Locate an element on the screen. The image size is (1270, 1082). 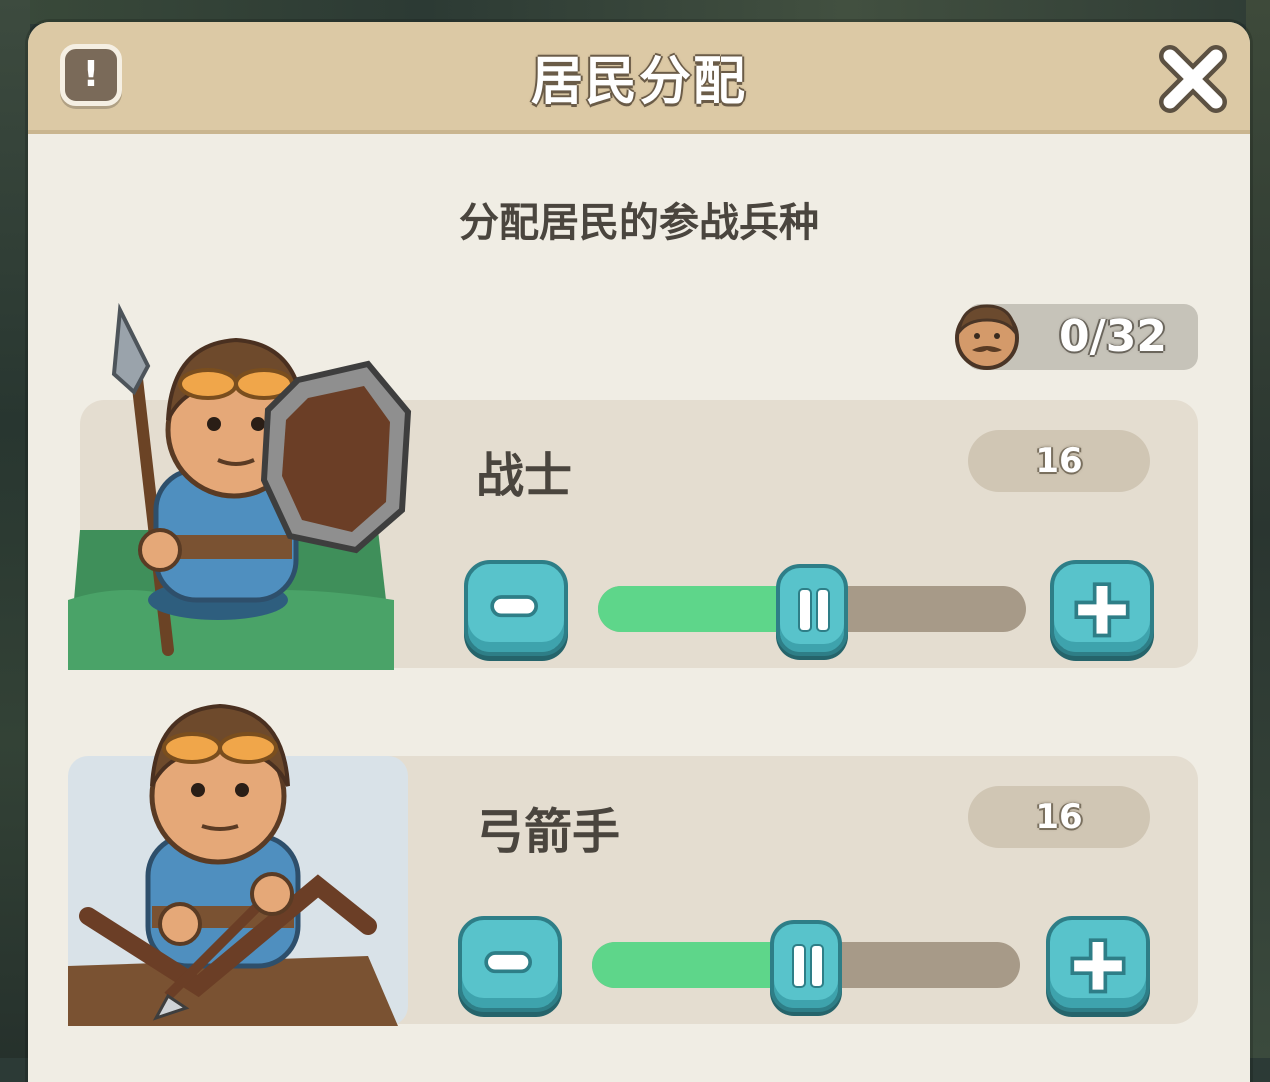
archer-portrait is located at coordinates (238, 864).